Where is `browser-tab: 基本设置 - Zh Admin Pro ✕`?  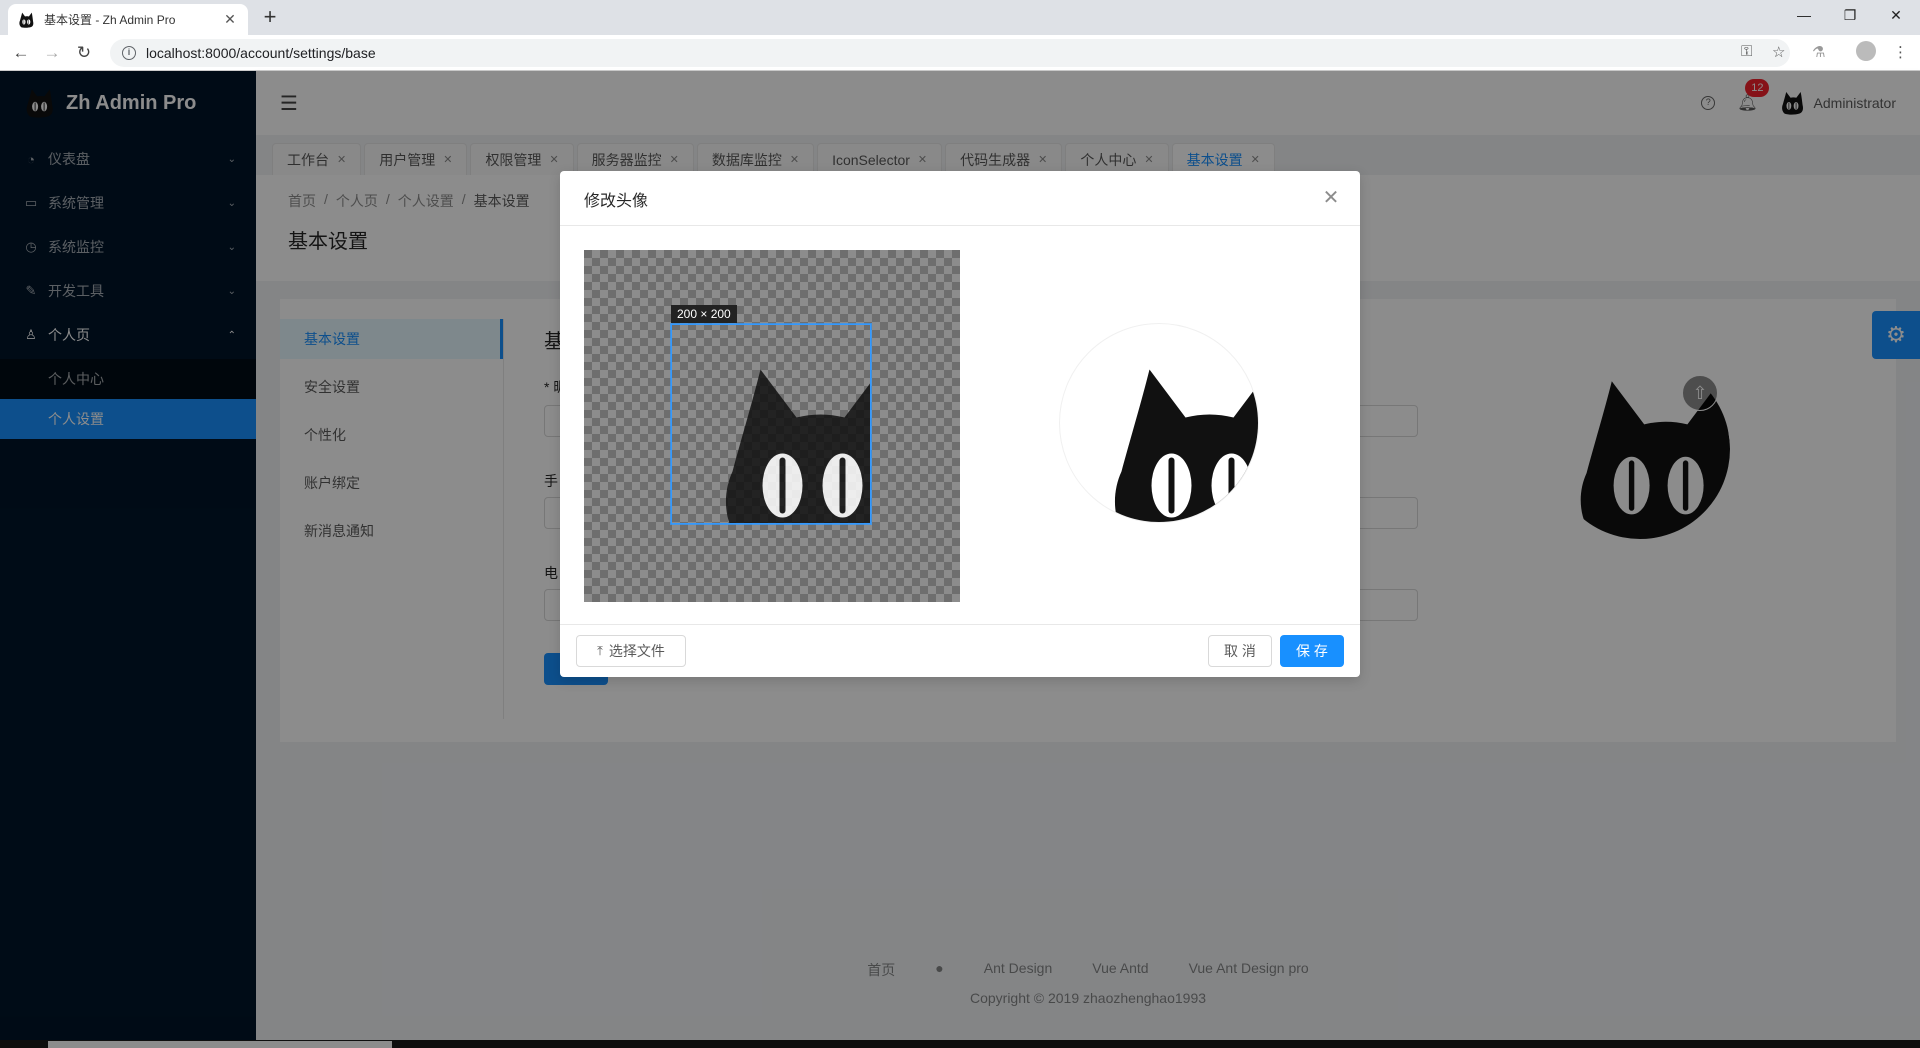 browser-tab: 基本设置 - Zh Admin Pro ✕ is located at coordinates (128, 19).